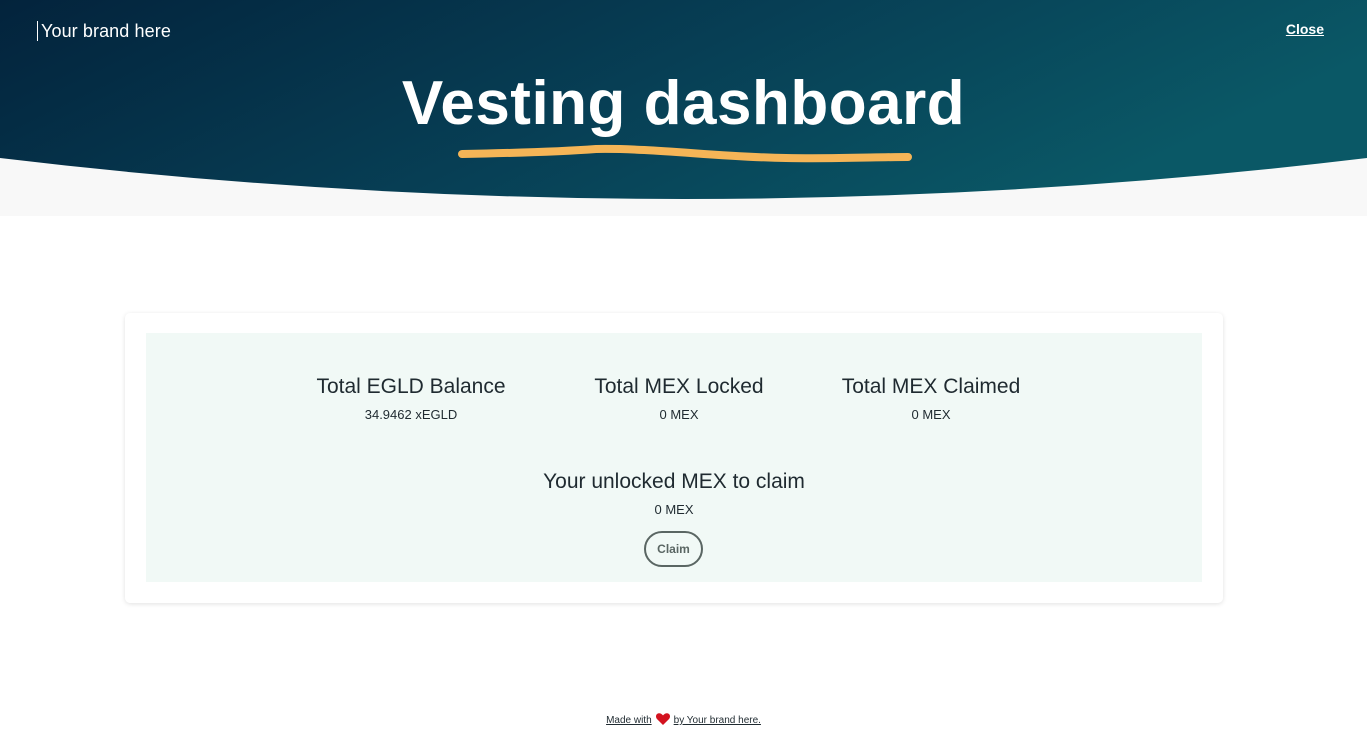 This screenshot has height=744, width=1367. Describe the element at coordinates (629, 720) in the screenshot. I see `footer-made-with-link: Made with` at that location.